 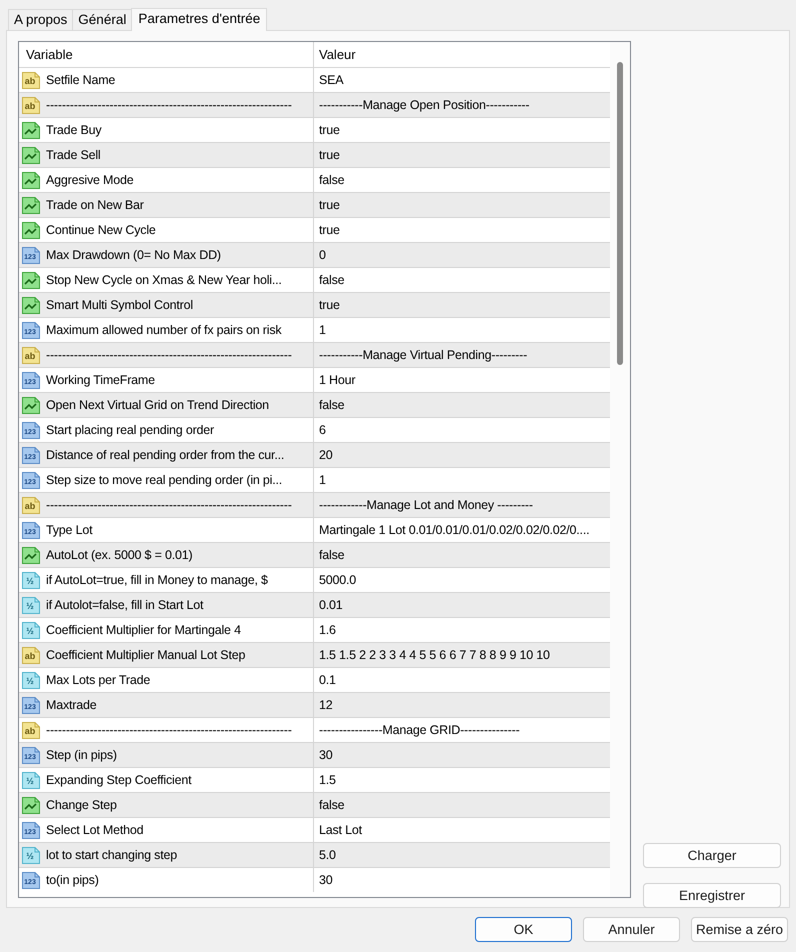 What do you see at coordinates (101, 230) in the screenshot?
I see `variable-name: Continue New Cycle` at bounding box center [101, 230].